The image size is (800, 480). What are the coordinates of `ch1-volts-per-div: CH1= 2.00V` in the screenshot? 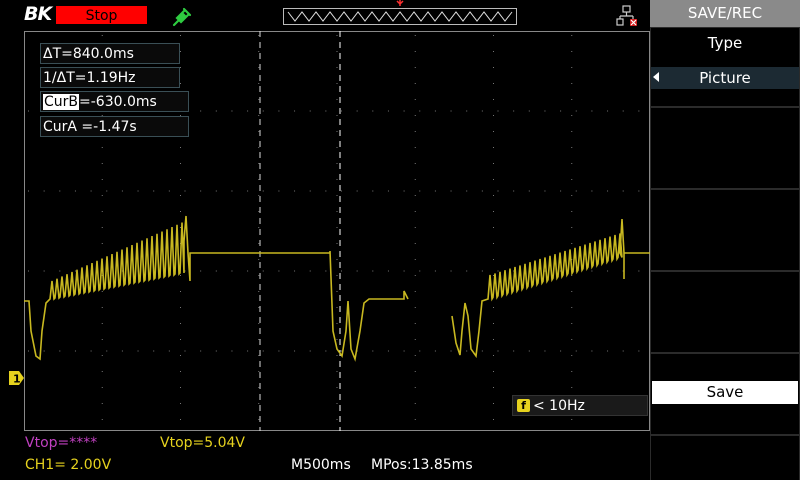 It's located at (68, 465).